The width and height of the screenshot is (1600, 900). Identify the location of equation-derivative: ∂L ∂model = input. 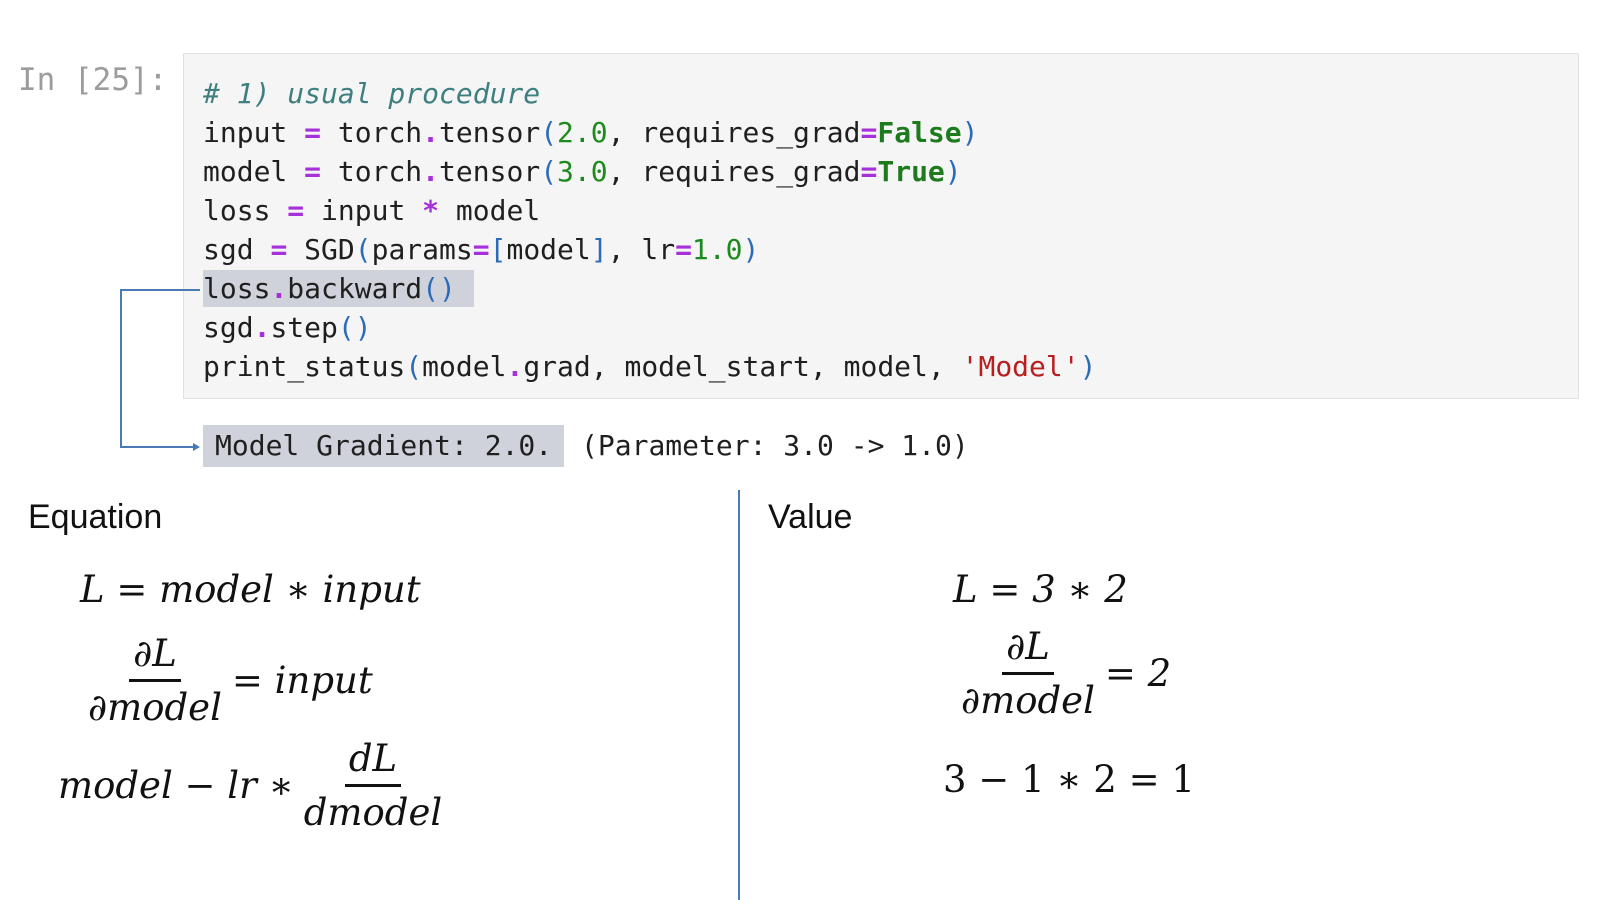
(225, 680).